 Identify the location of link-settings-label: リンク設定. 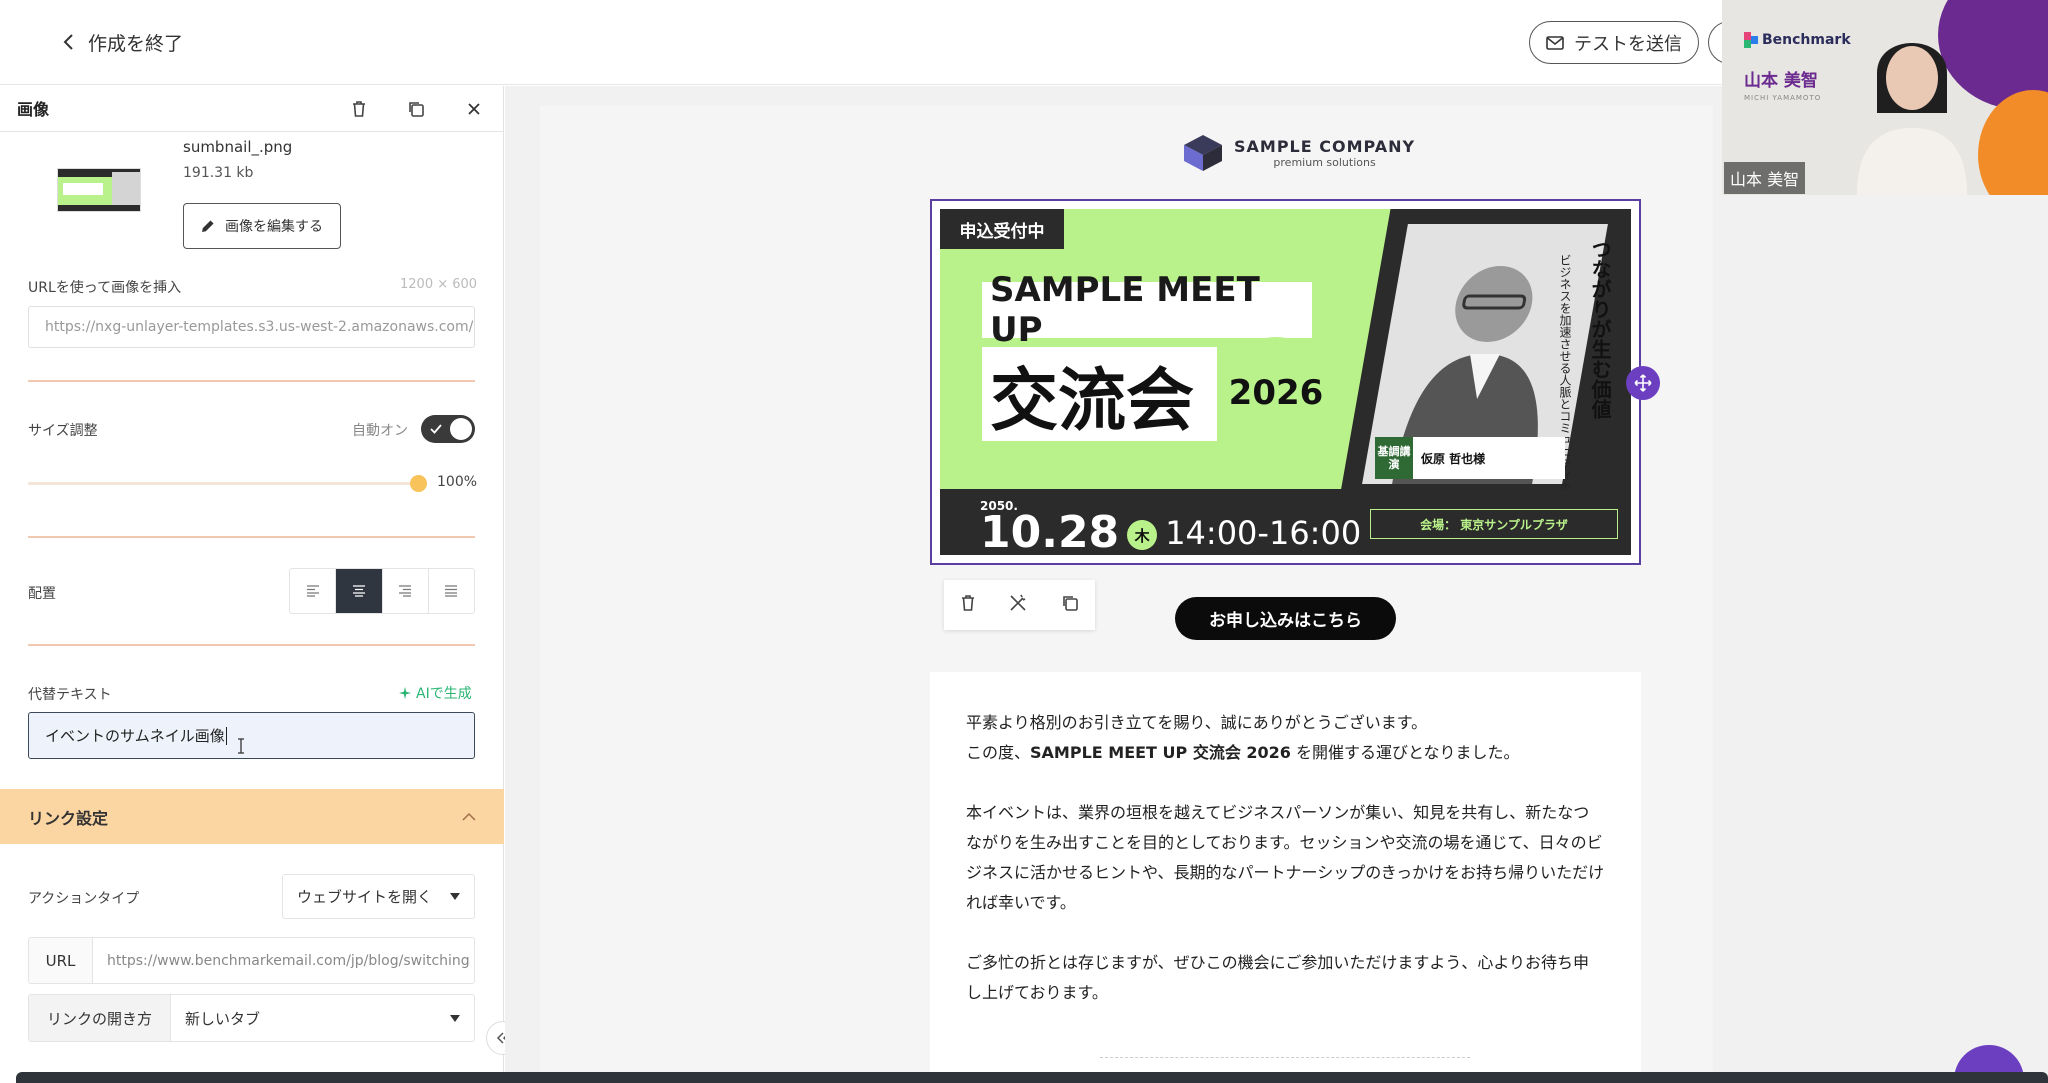
(68, 818).